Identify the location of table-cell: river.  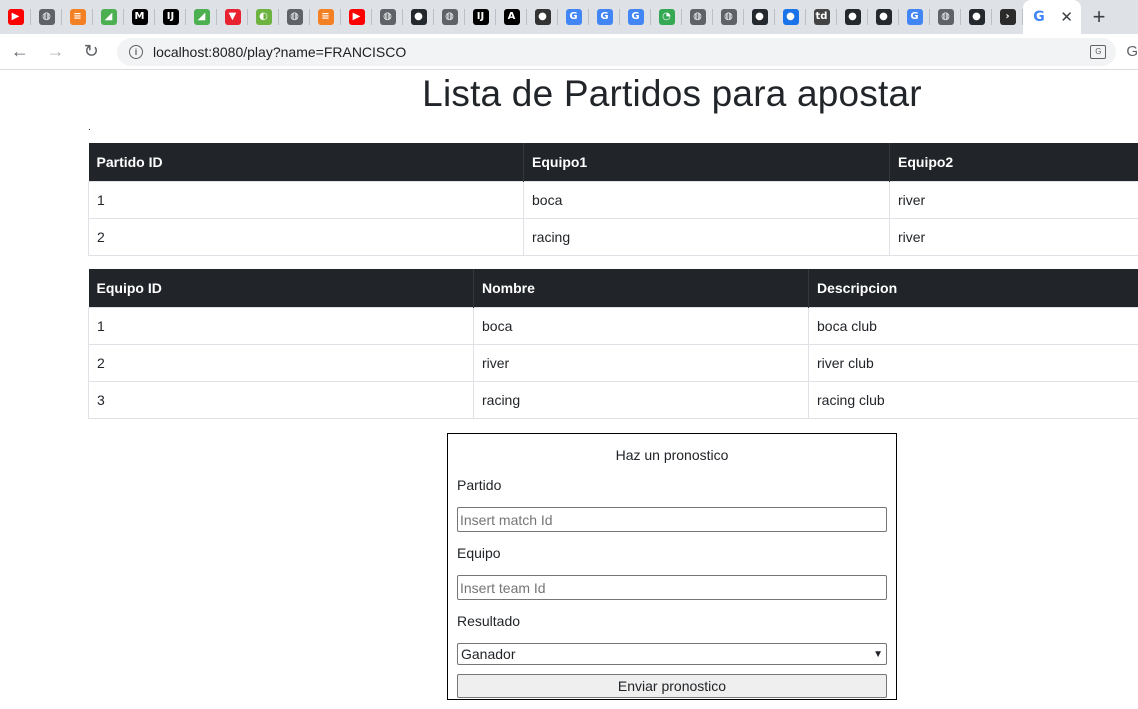
(1013, 199).